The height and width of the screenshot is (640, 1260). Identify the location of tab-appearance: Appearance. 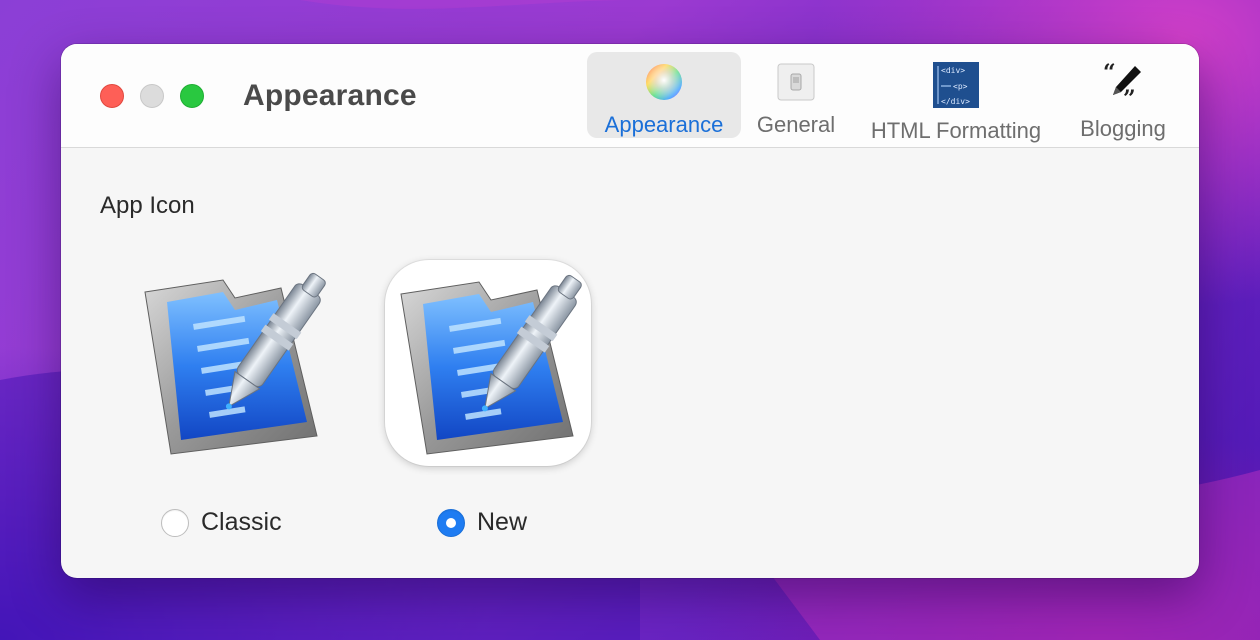
(664, 95).